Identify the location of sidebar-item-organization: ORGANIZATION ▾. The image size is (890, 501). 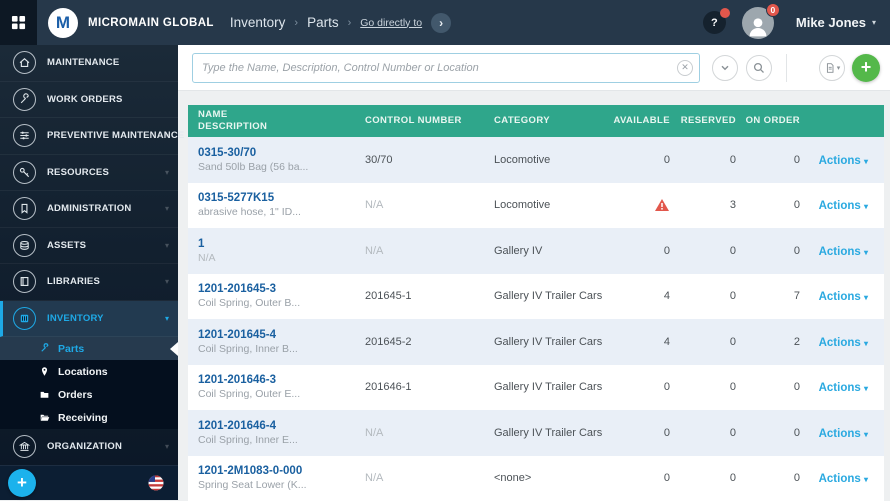
(89, 447).